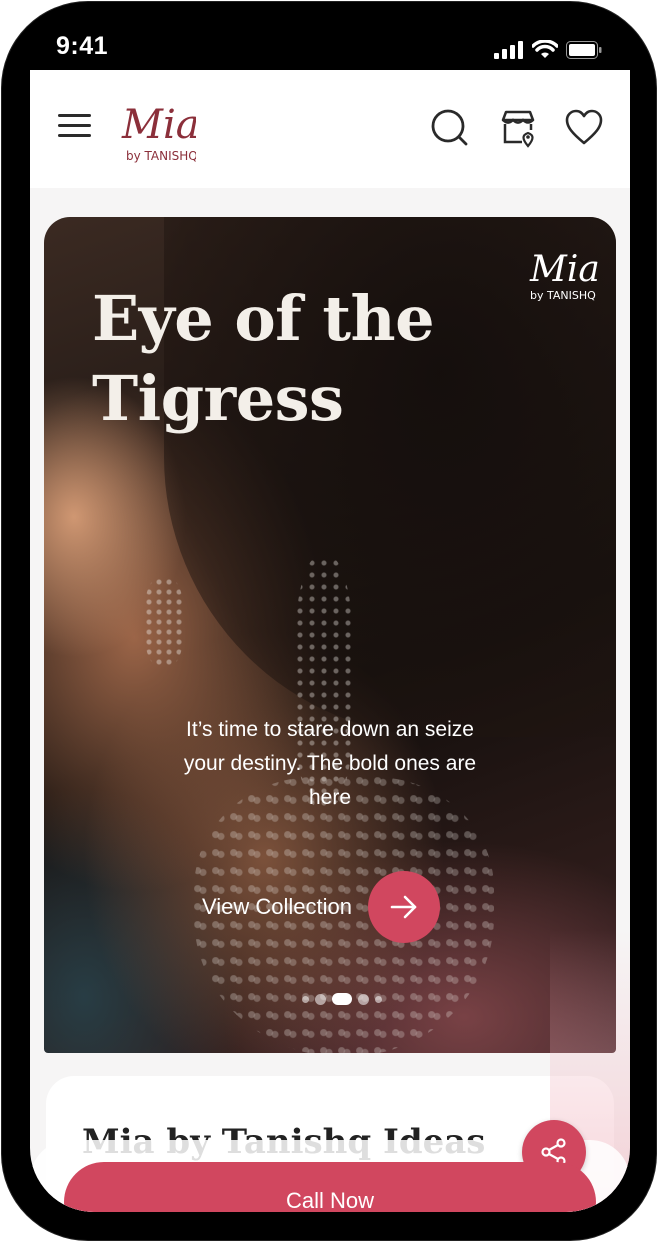 The image size is (660, 1245). I want to click on app-header: Mia by TANISHQ, so click(330, 129).